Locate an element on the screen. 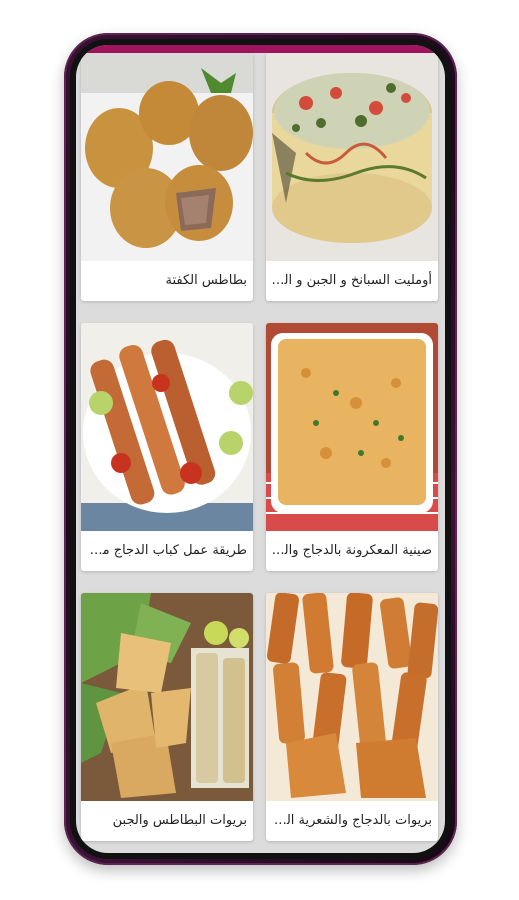 The width and height of the screenshot is (519, 900). recipe-card: أومليت السبانخ و الجبن و الطماطم is located at coordinates (352, 177).